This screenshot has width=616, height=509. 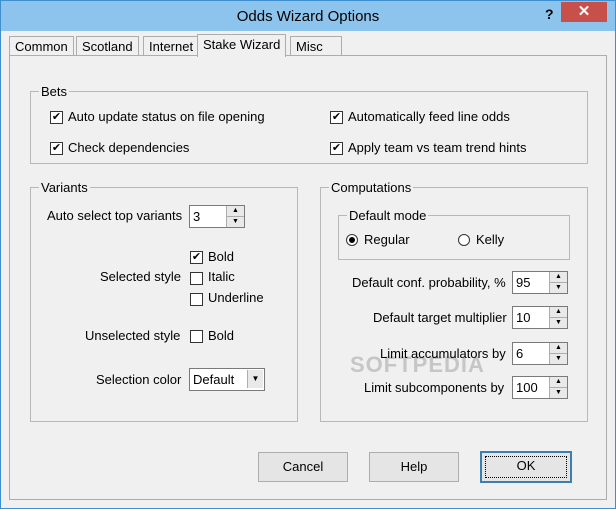 What do you see at coordinates (166, 116) in the screenshot?
I see `auto-update-label: Auto update status on file opening` at bounding box center [166, 116].